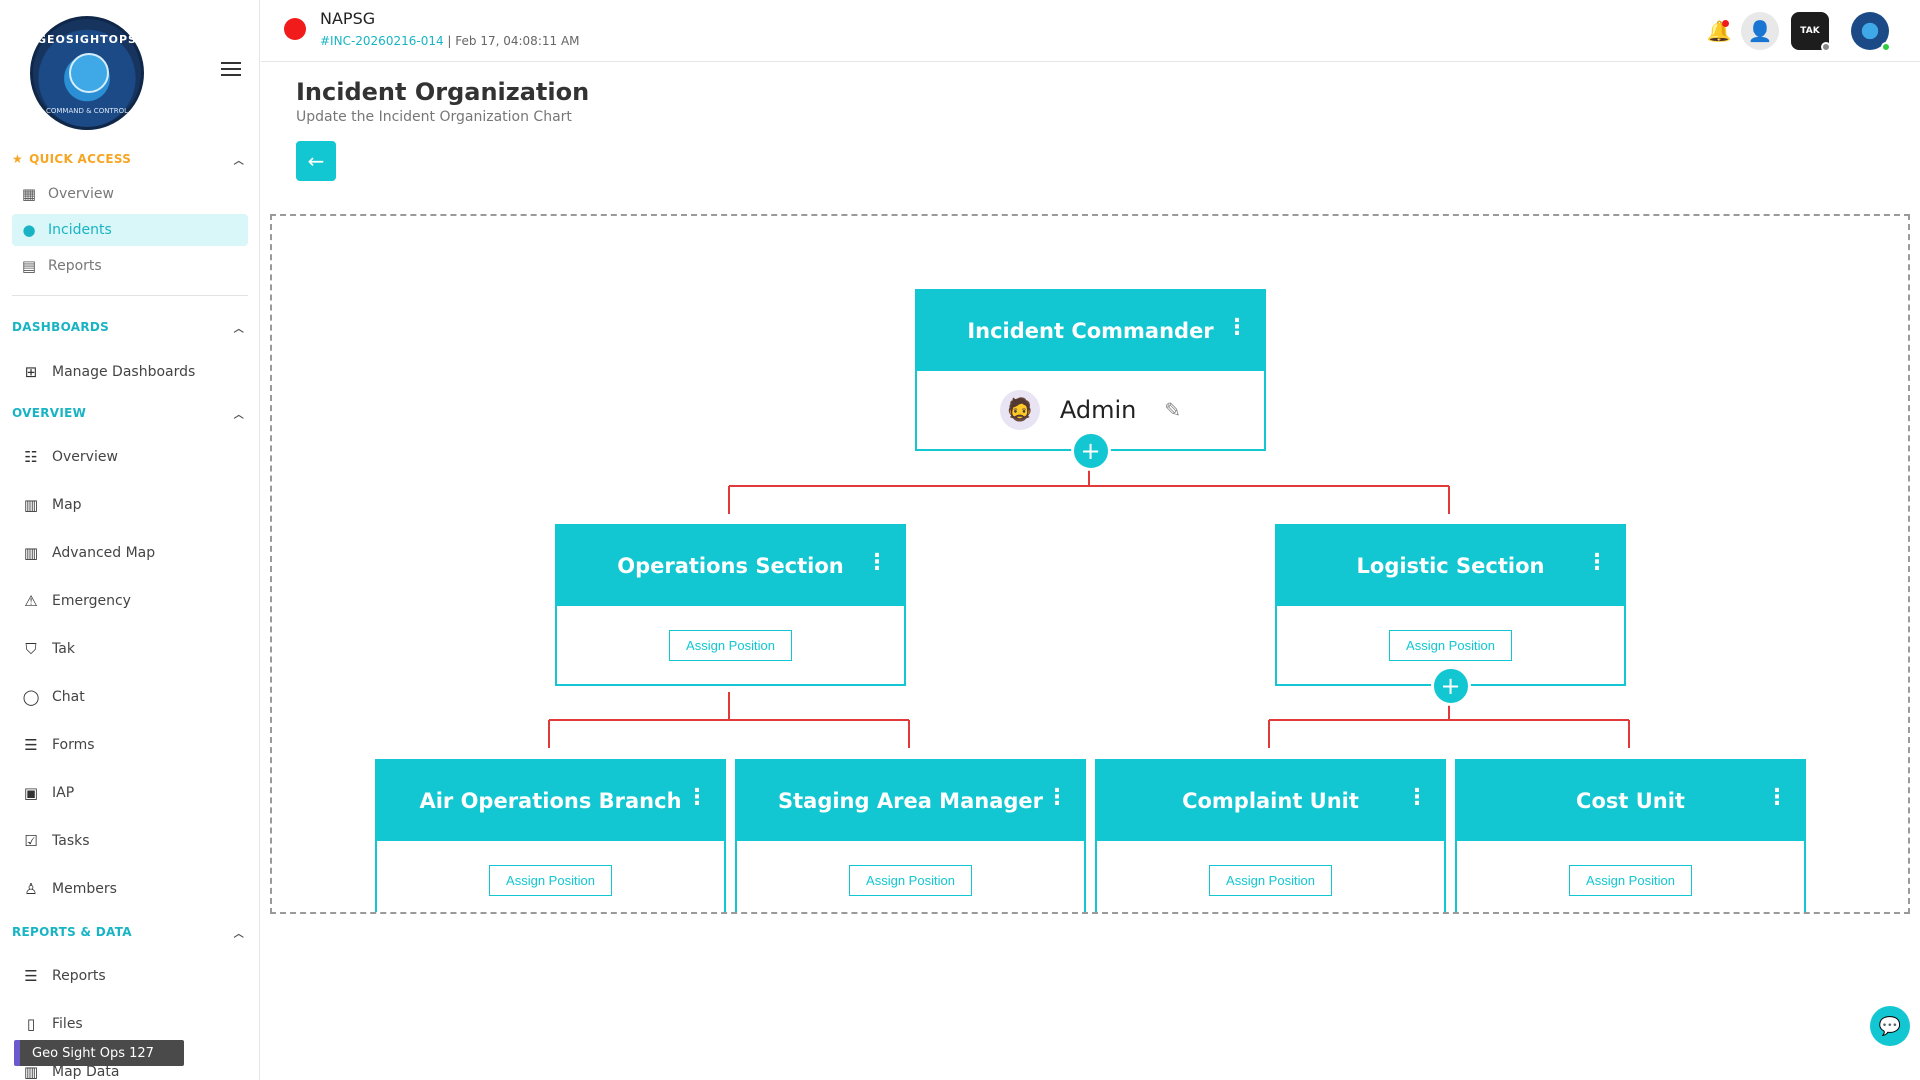 Image resolution: width=1920 pixels, height=1080 pixels. I want to click on globe-icon, so click(89, 73).